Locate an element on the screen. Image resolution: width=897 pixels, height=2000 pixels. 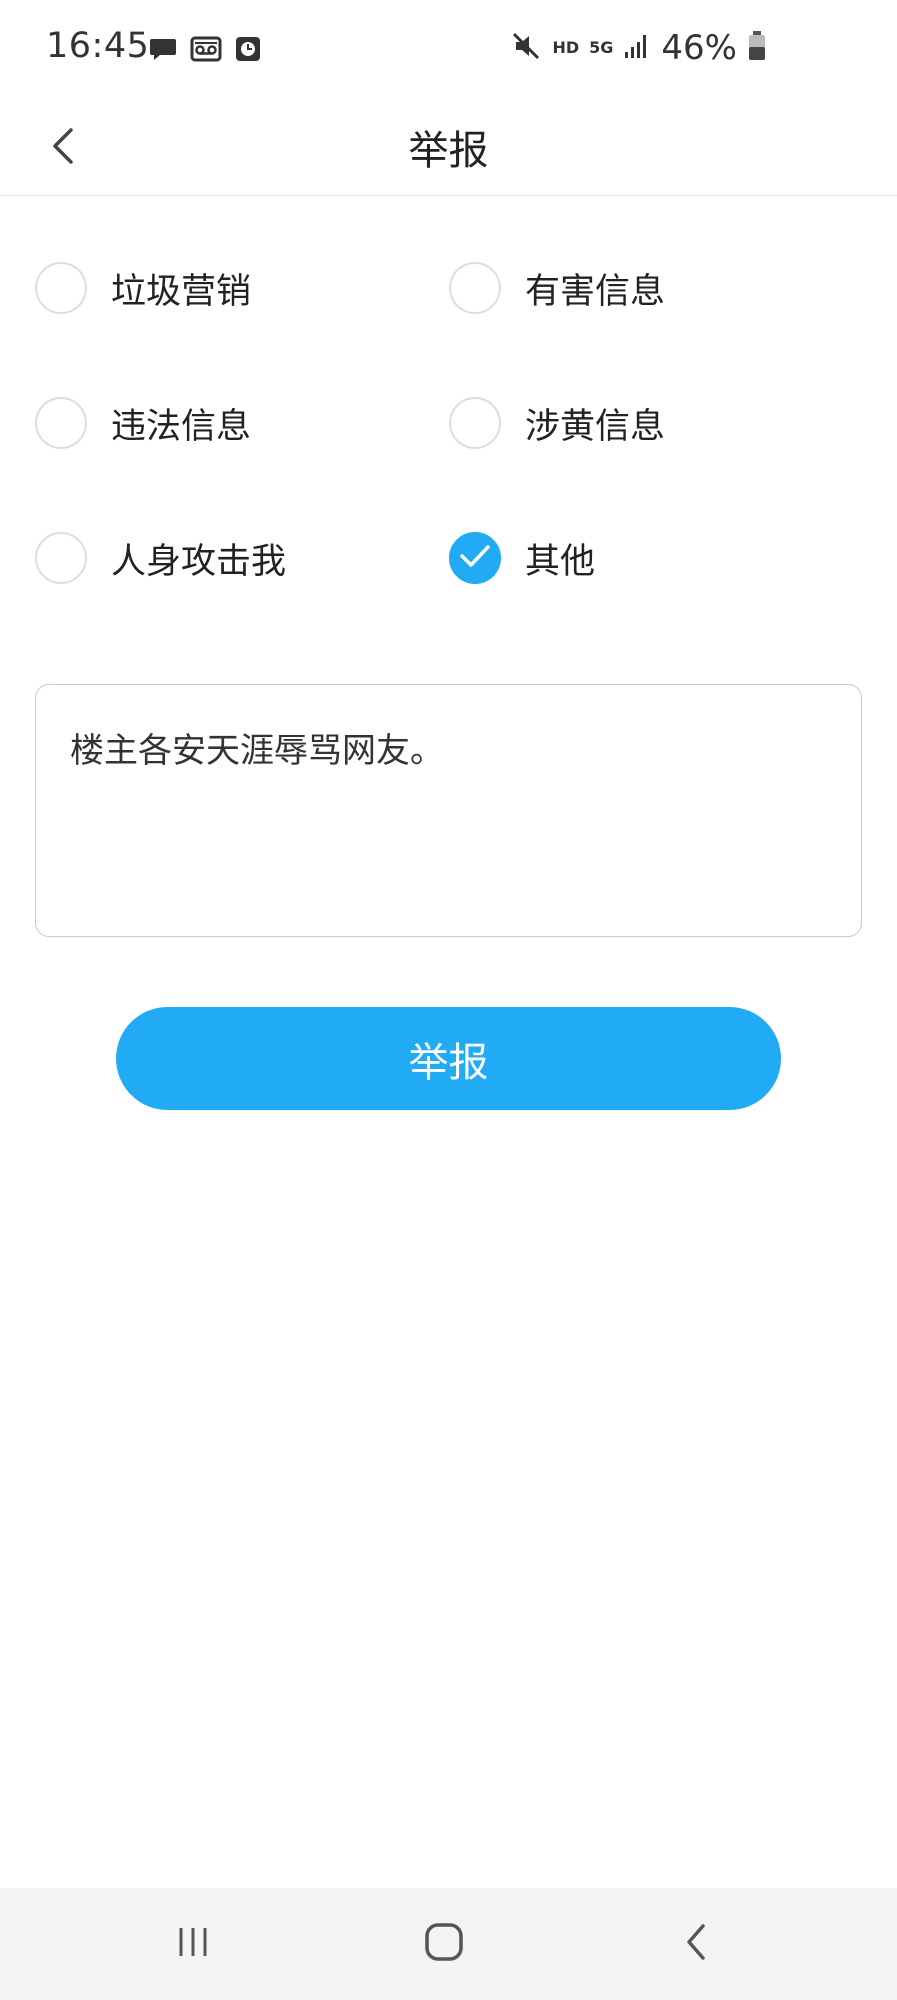
battery-icon is located at coordinates (757, 48).